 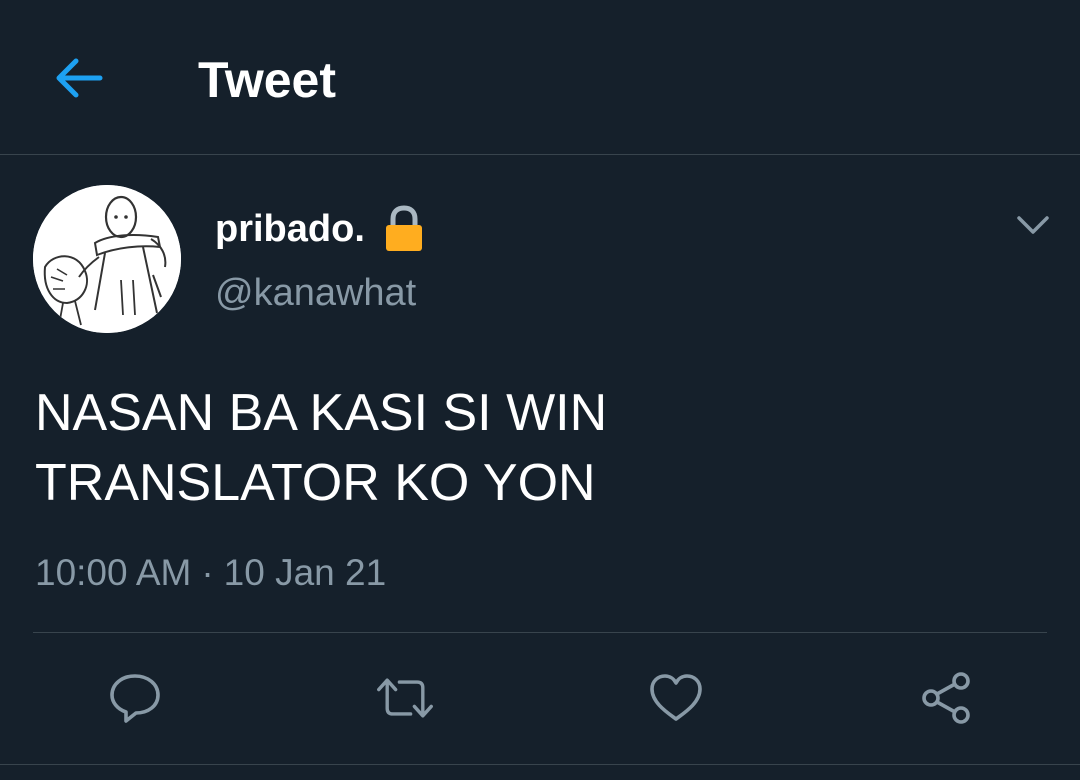 I want to click on retweet-icon, so click(x=405, y=698).